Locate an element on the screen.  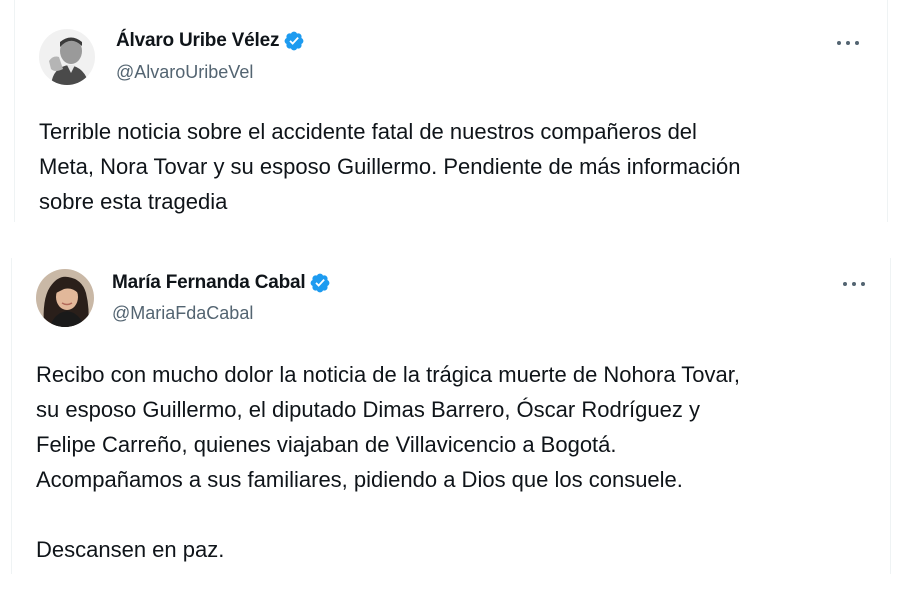
tweet-closing-line: Descansen en paz. is located at coordinates (130, 549).